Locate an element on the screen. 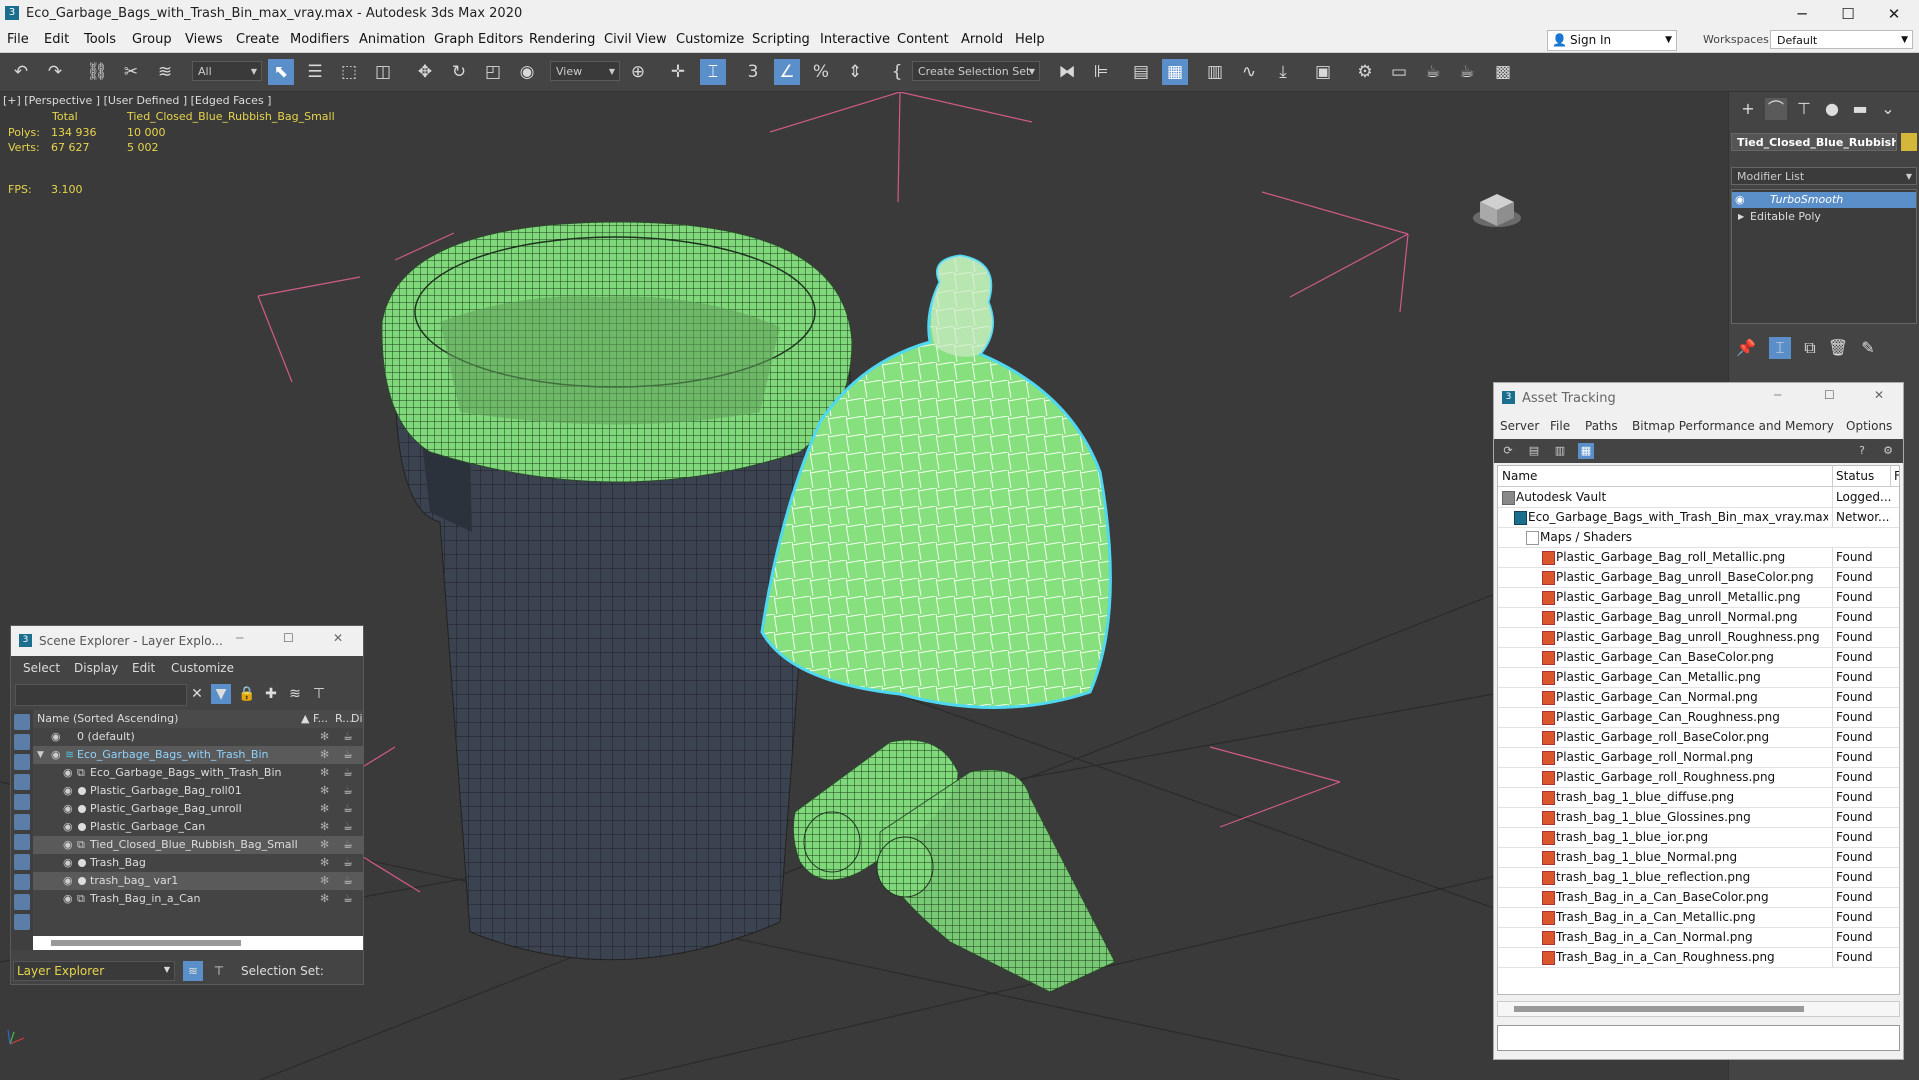 Image resolution: width=1919 pixels, height=1080 pixels. menu-interactive: Interactive is located at coordinates (855, 39).